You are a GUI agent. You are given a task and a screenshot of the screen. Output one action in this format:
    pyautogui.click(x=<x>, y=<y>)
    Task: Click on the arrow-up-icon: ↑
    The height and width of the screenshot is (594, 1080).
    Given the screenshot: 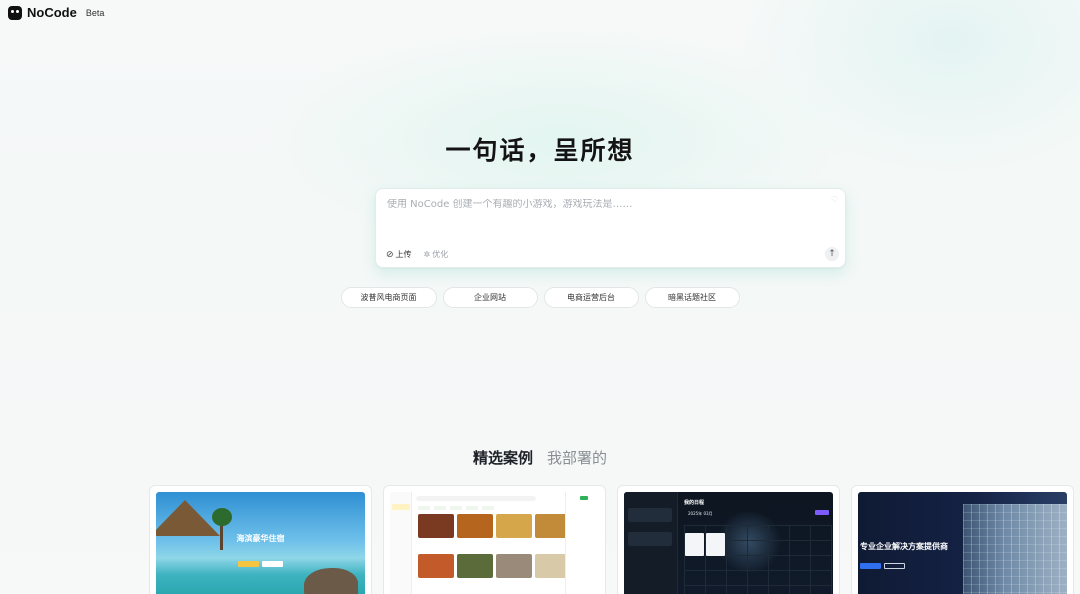 What is the action you would take?
    pyautogui.click(x=832, y=254)
    